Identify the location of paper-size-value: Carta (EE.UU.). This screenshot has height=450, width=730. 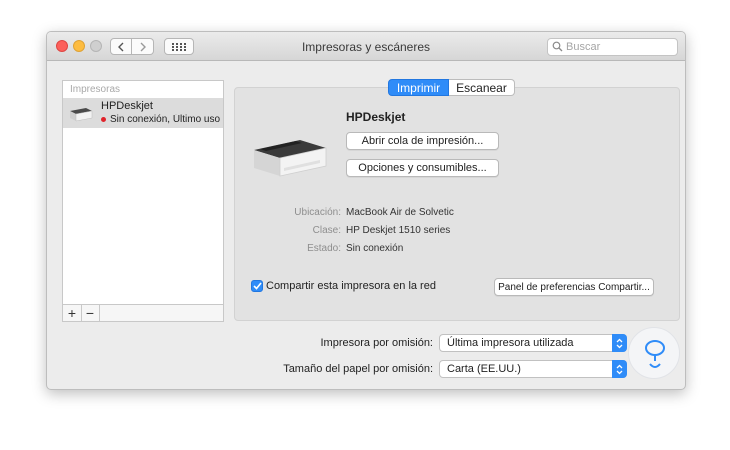
(484, 369).